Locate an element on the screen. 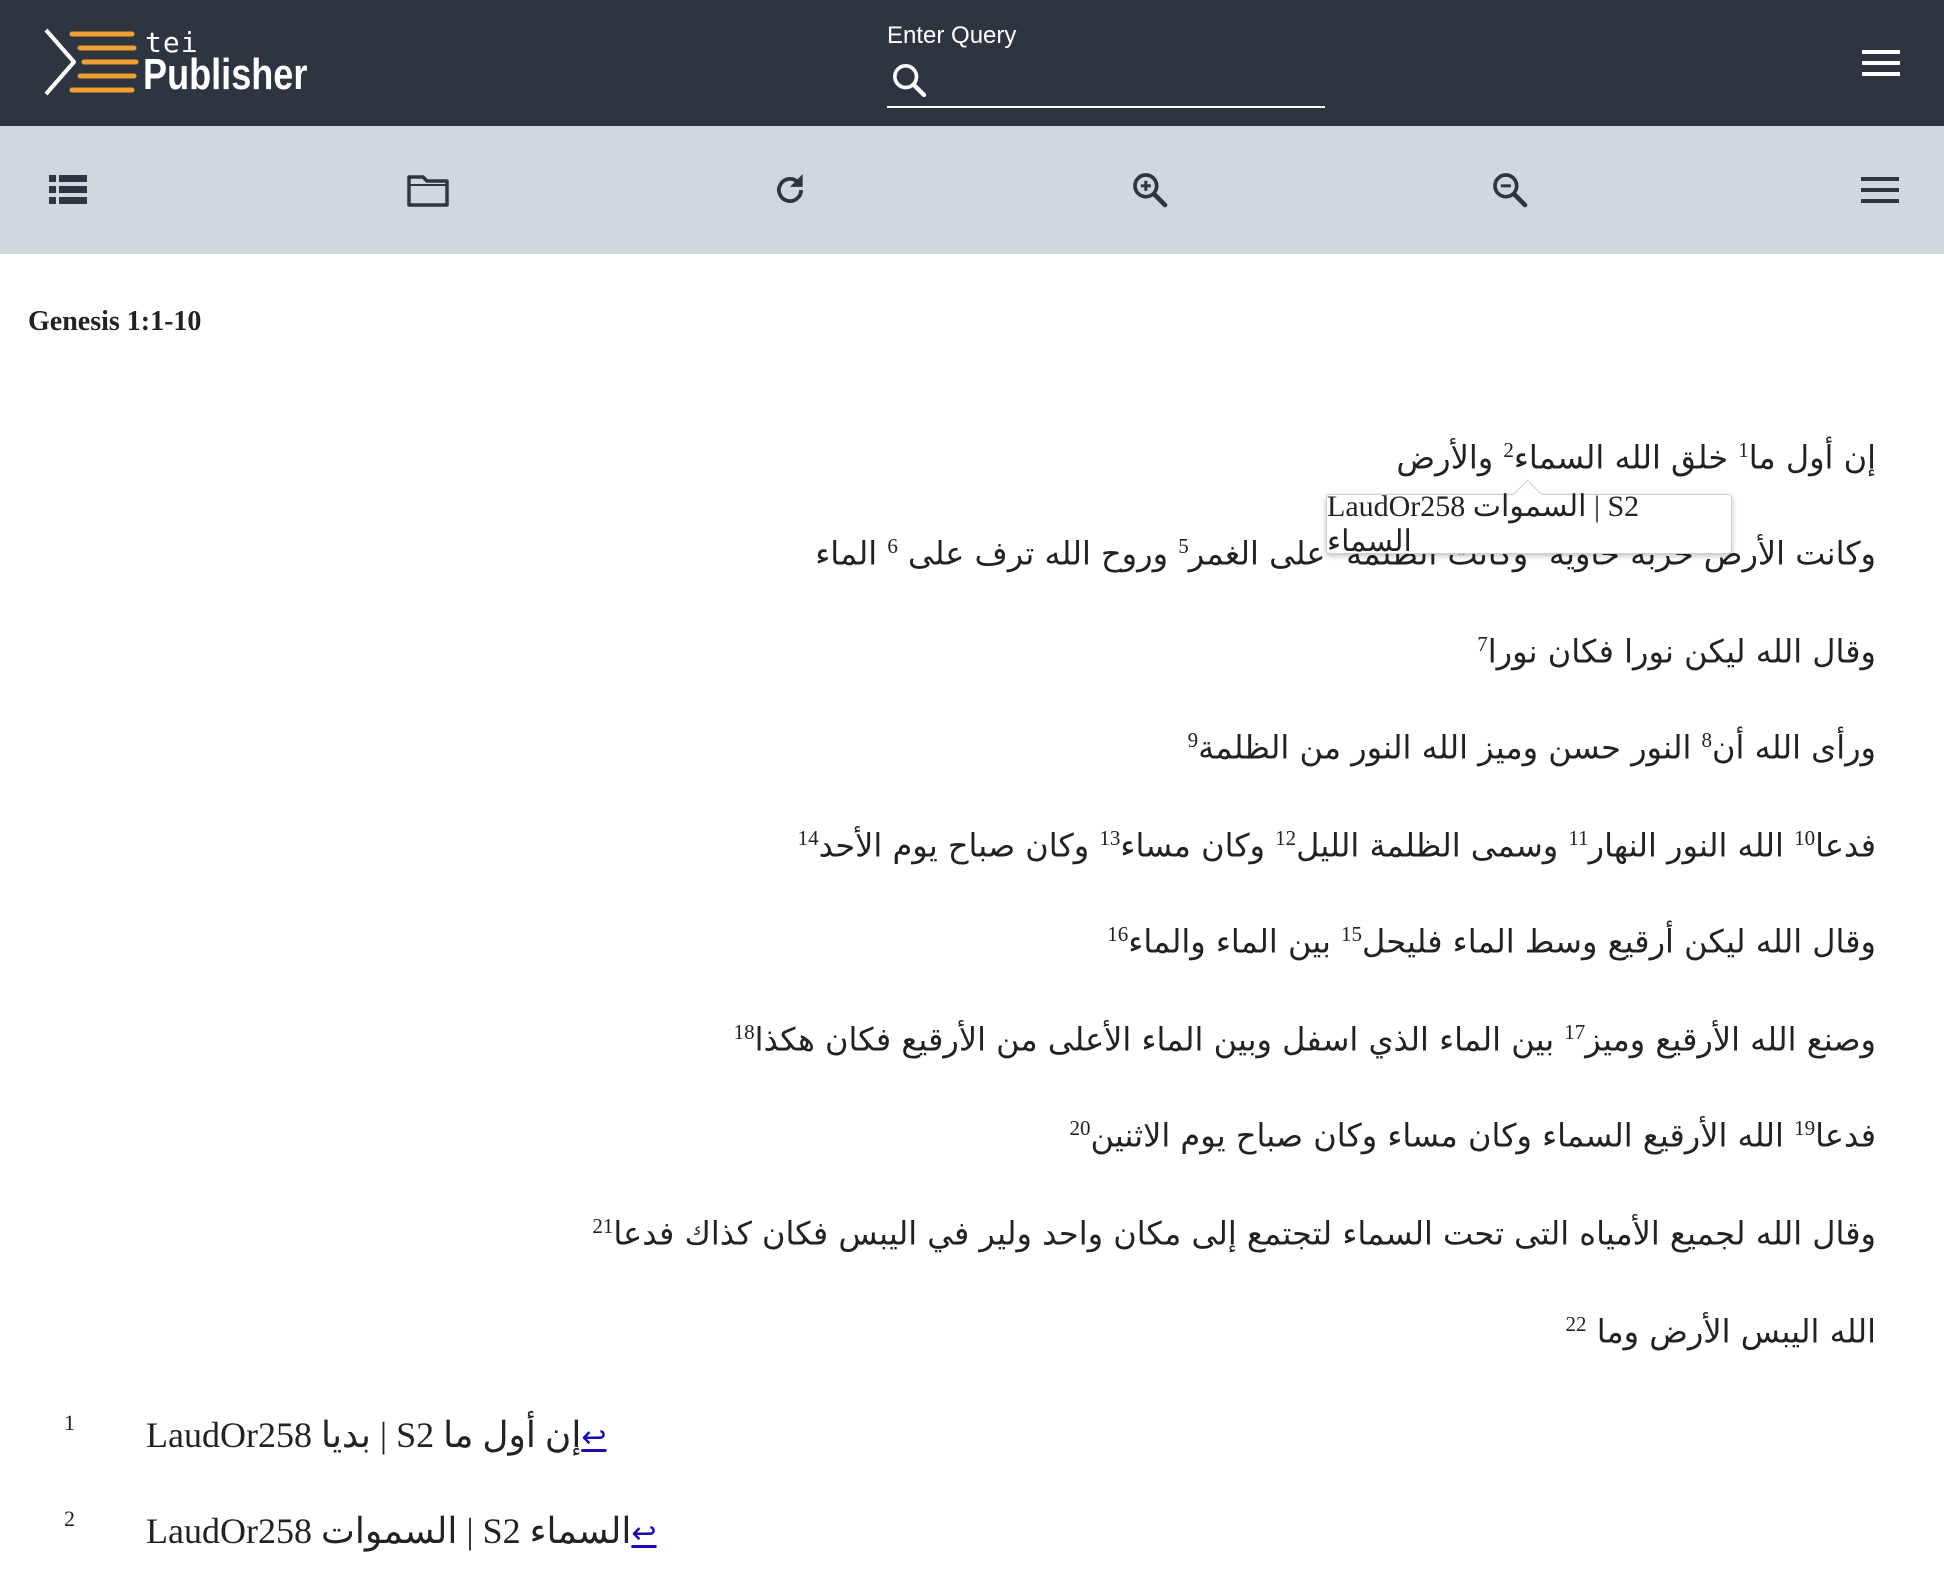 The height and width of the screenshot is (1576, 1944). footnote-marker: 8 is located at coordinates (1707, 740).